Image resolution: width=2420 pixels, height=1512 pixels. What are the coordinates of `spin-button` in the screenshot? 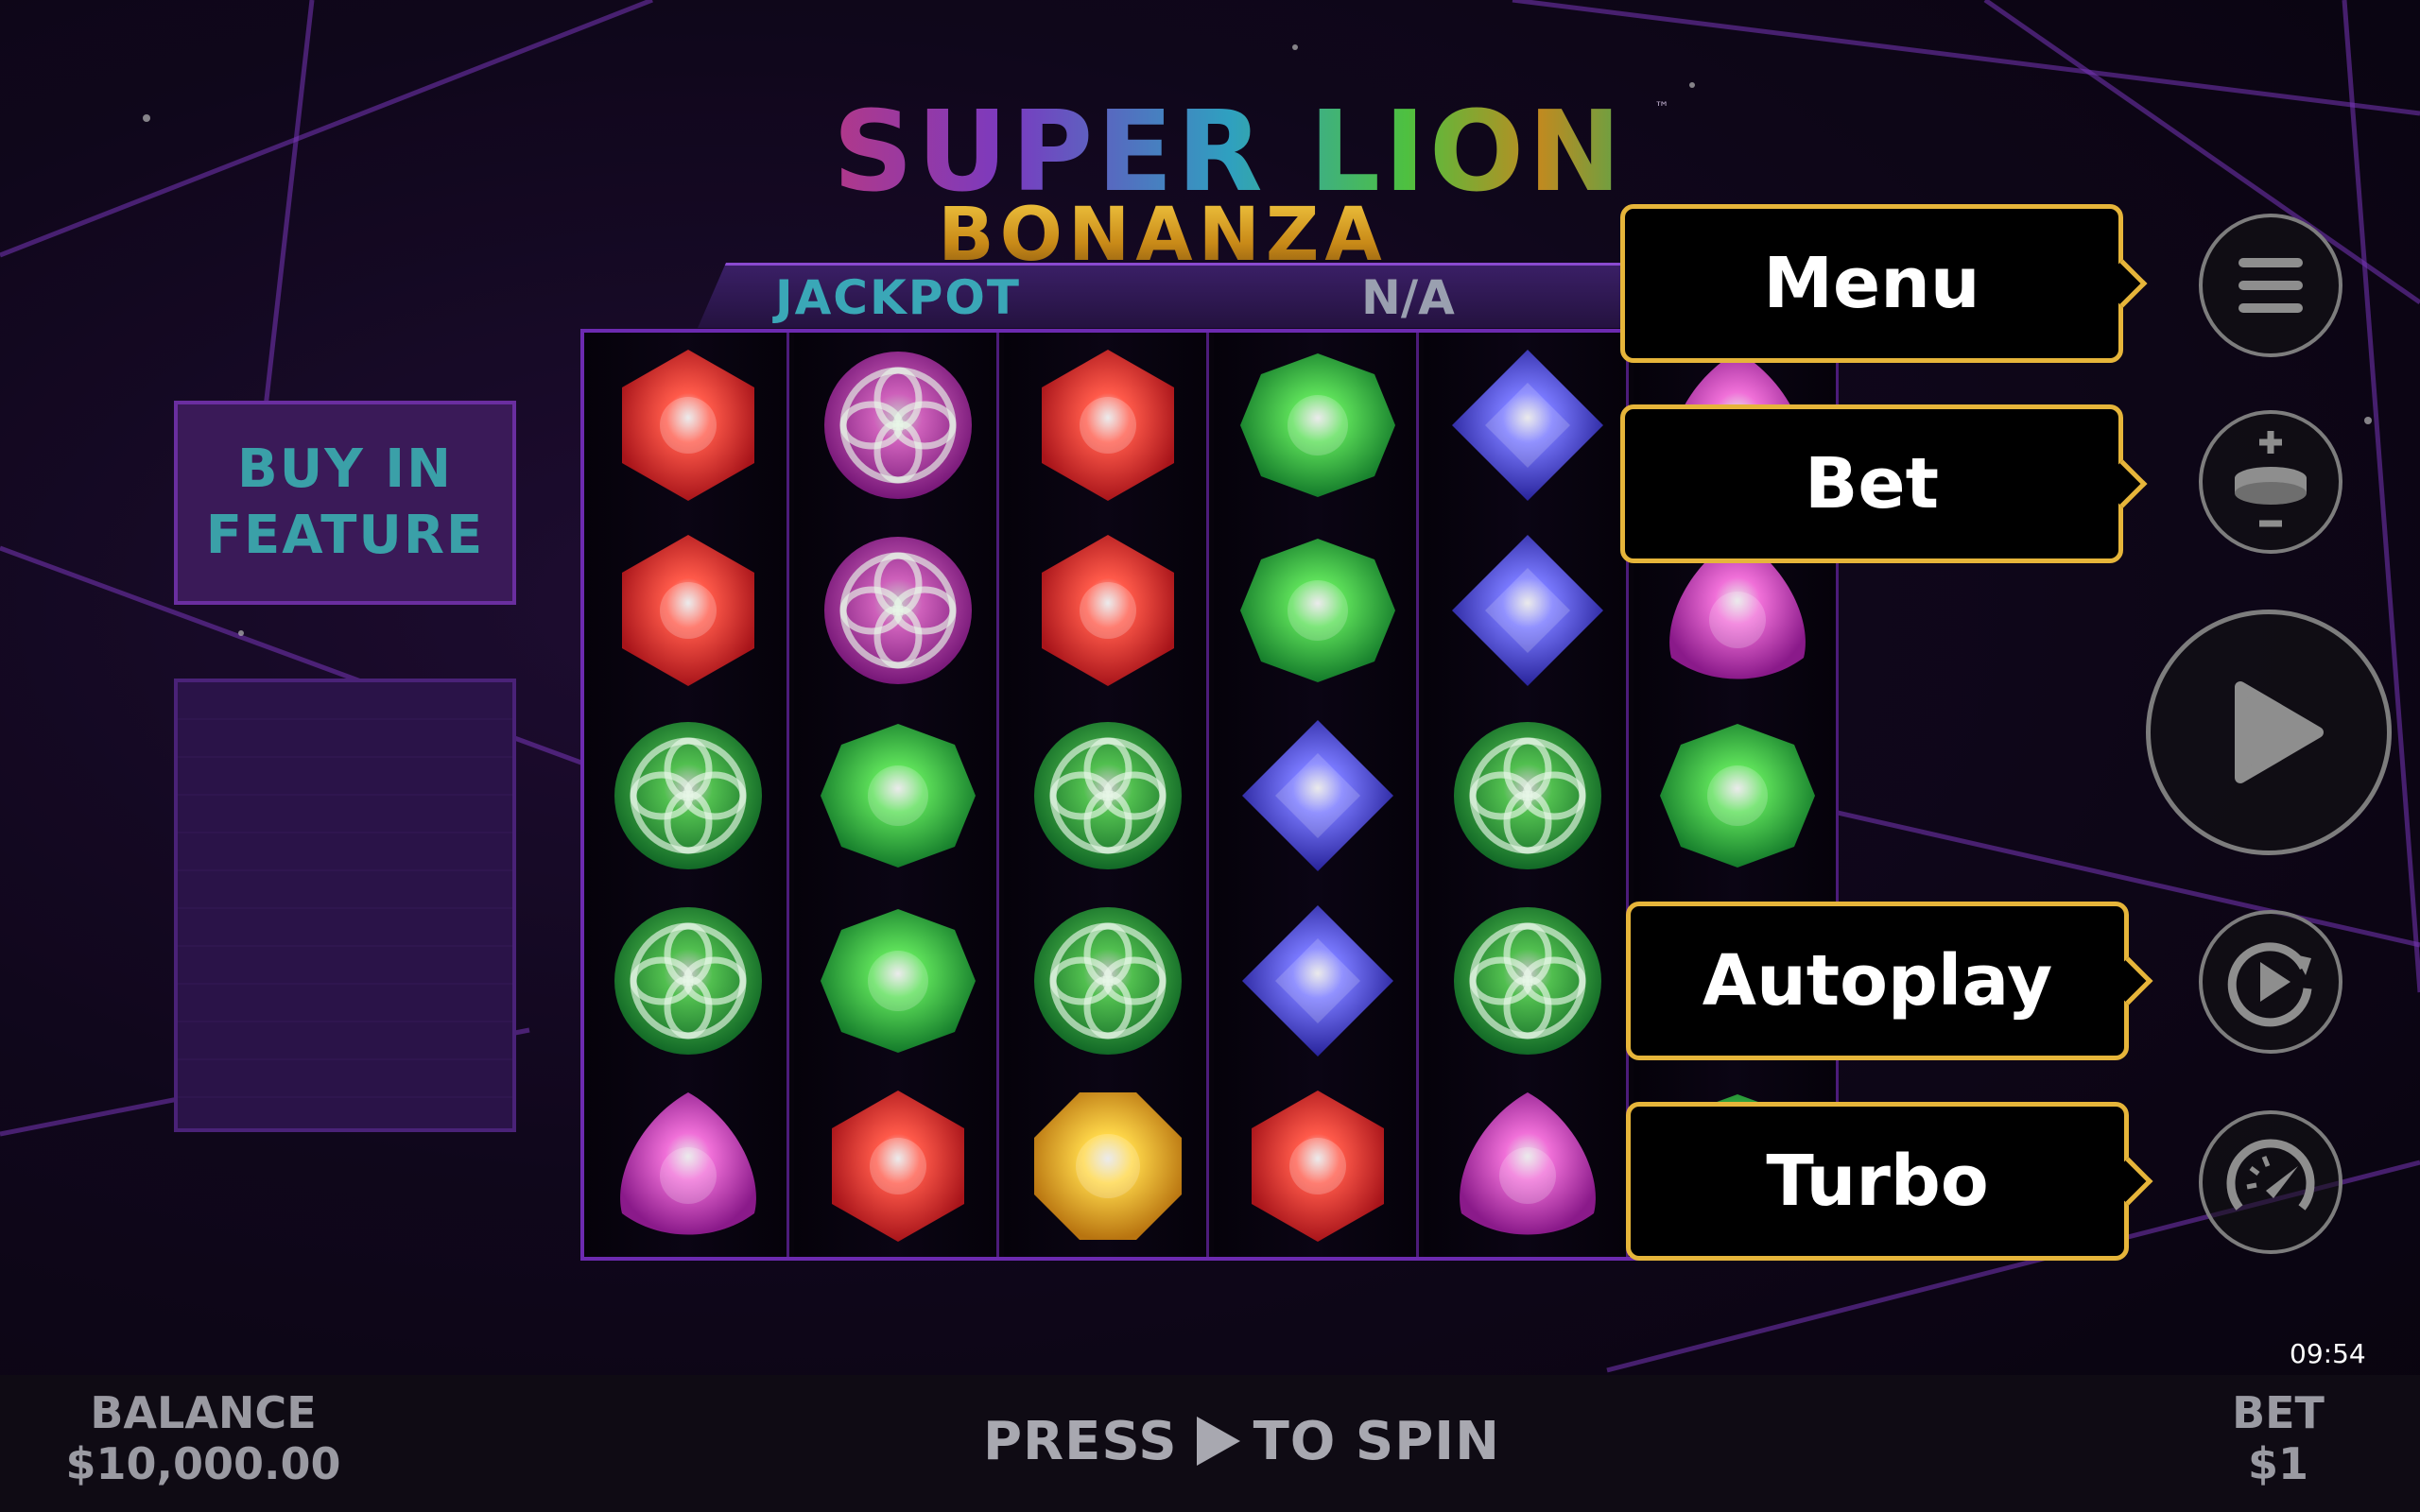 It's located at (2269, 732).